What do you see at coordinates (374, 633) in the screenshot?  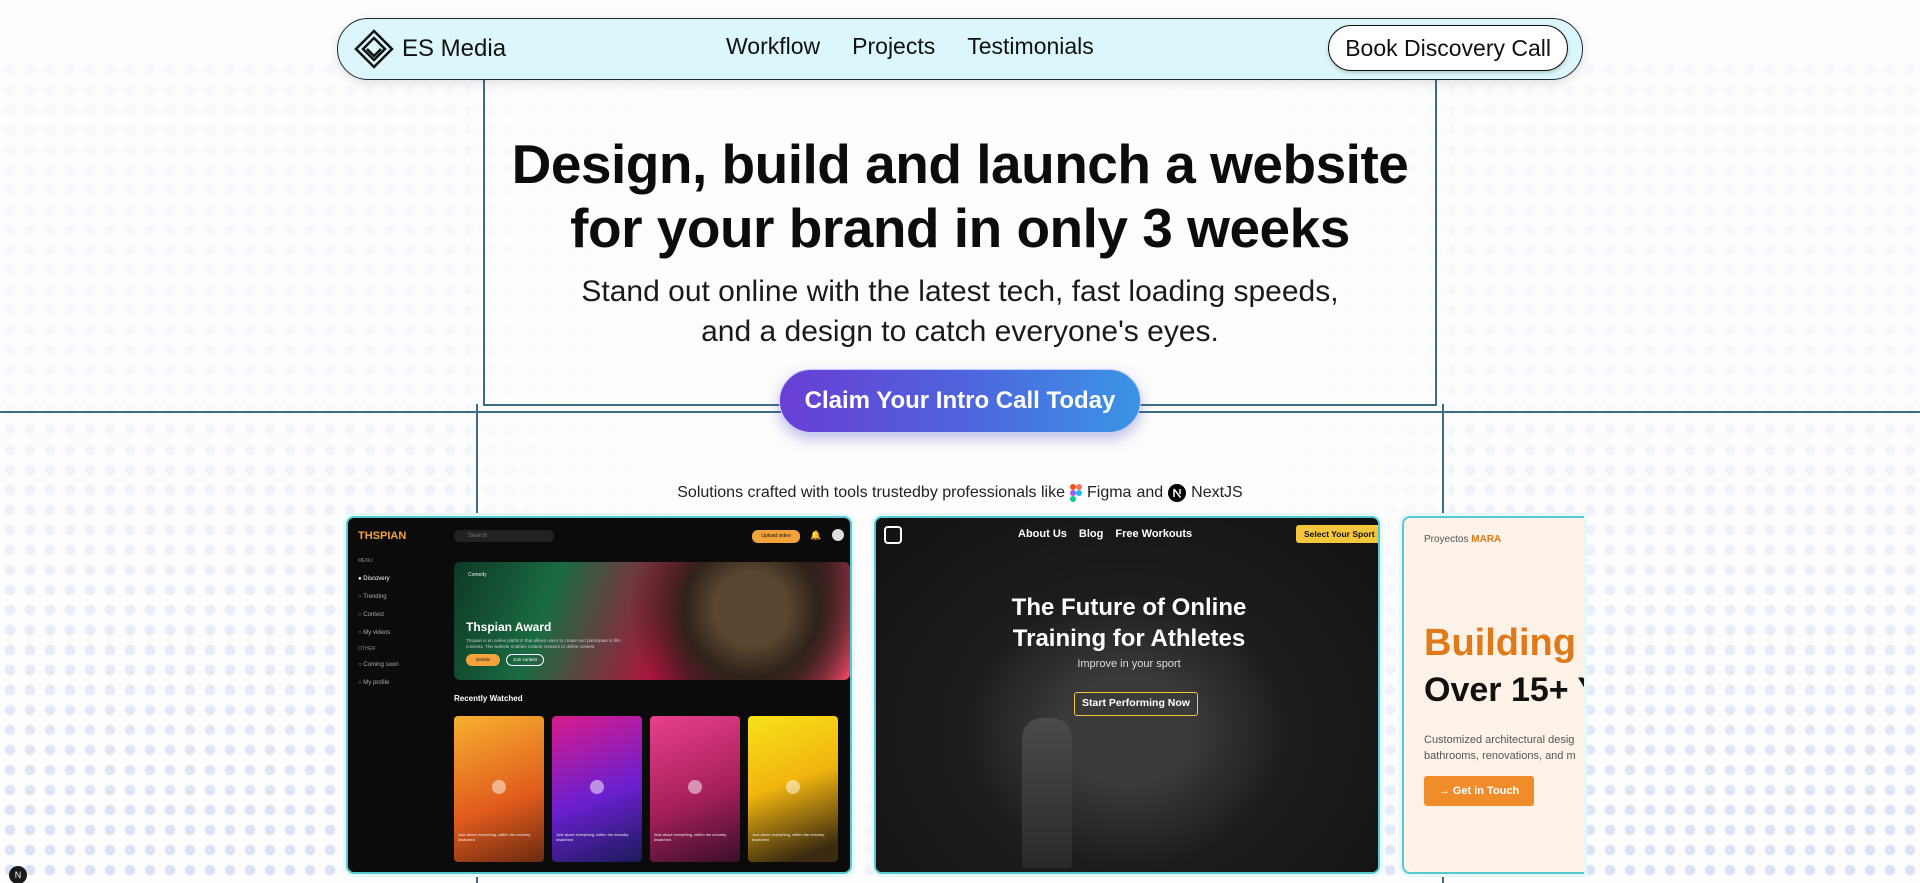 I see `sidebar-item-my-videos: ○ My videos` at bounding box center [374, 633].